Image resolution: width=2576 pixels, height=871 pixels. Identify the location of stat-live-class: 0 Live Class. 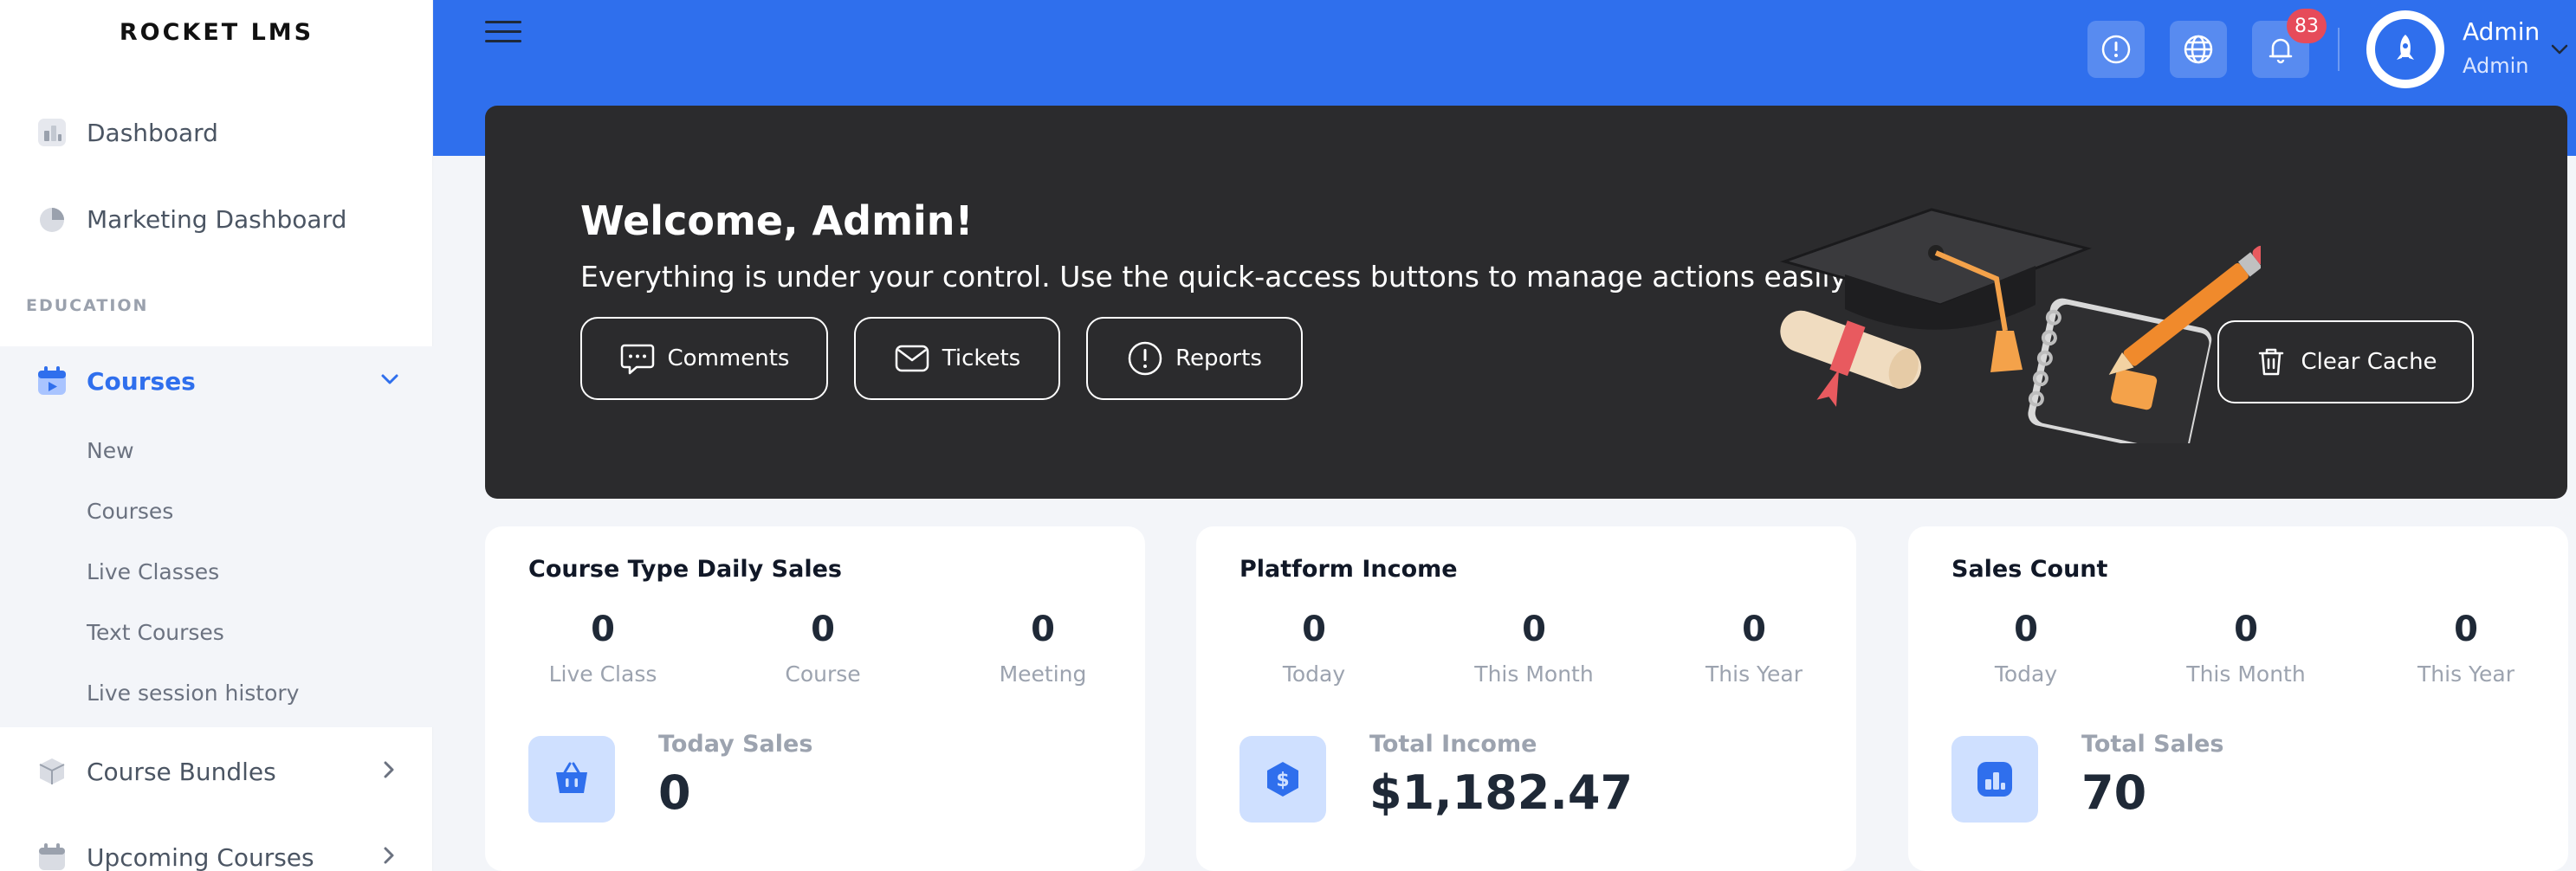
(603, 648).